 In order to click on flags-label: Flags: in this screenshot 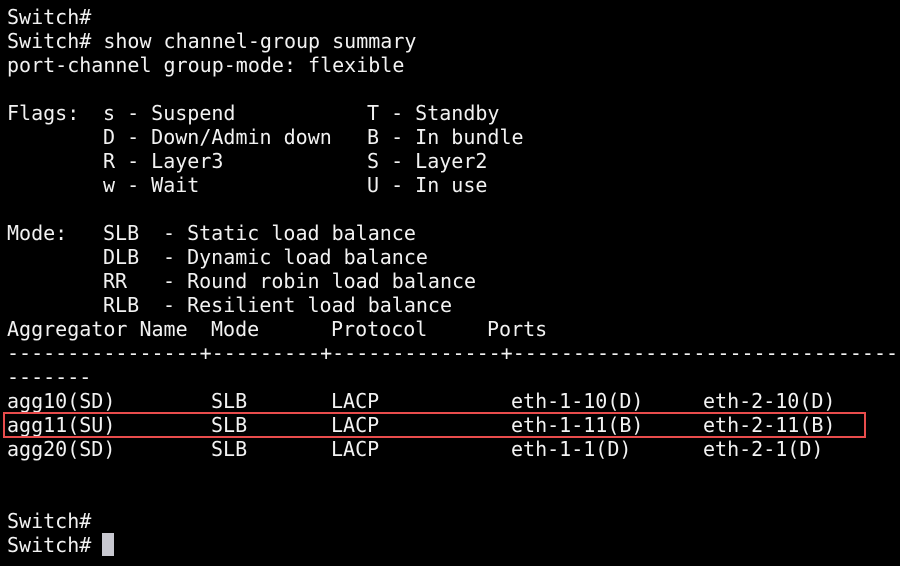, I will do `click(43, 113)`.